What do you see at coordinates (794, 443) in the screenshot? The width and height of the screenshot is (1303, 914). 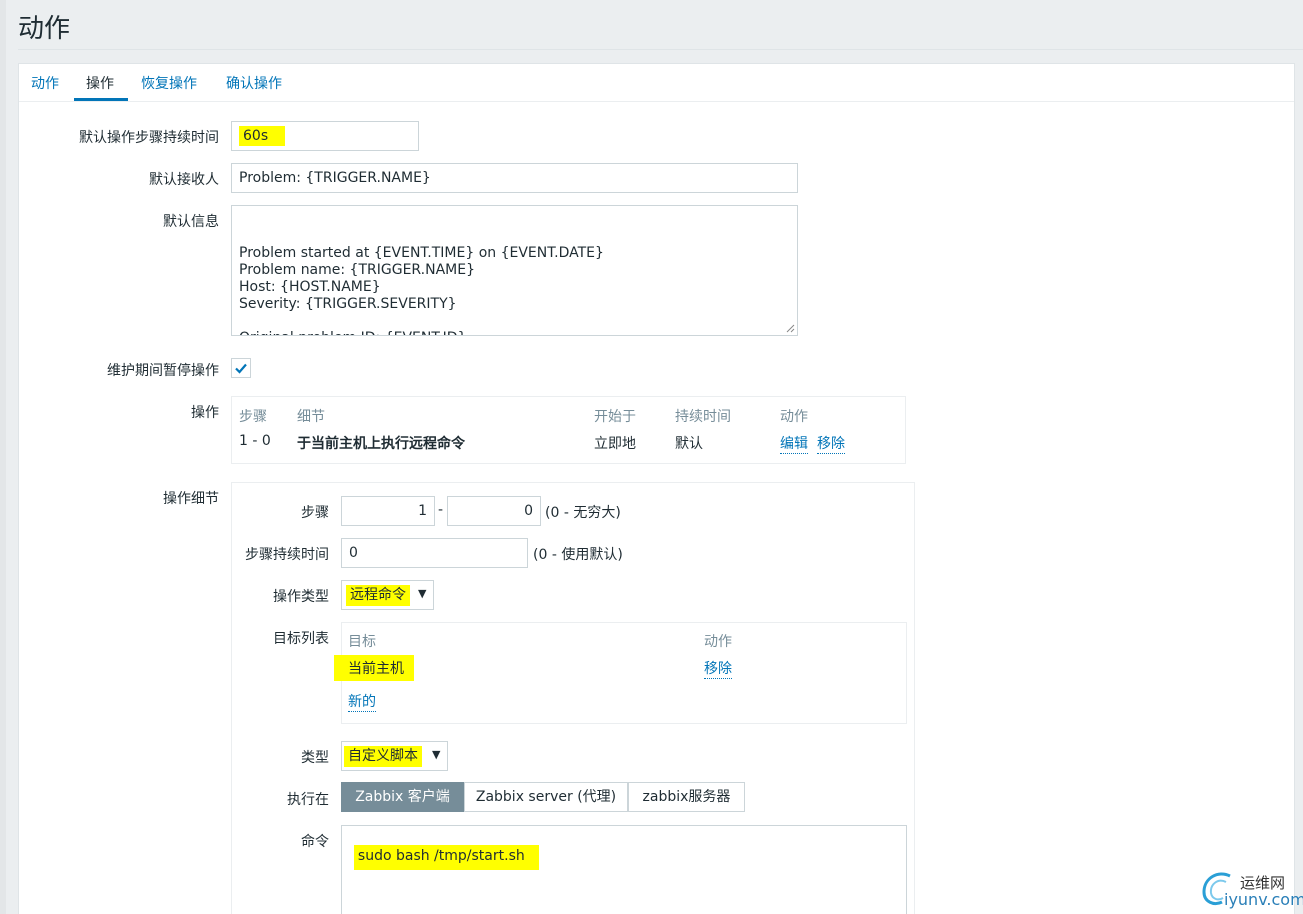 I see `operation-edit-link: 编辑` at bounding box center [794, 443].